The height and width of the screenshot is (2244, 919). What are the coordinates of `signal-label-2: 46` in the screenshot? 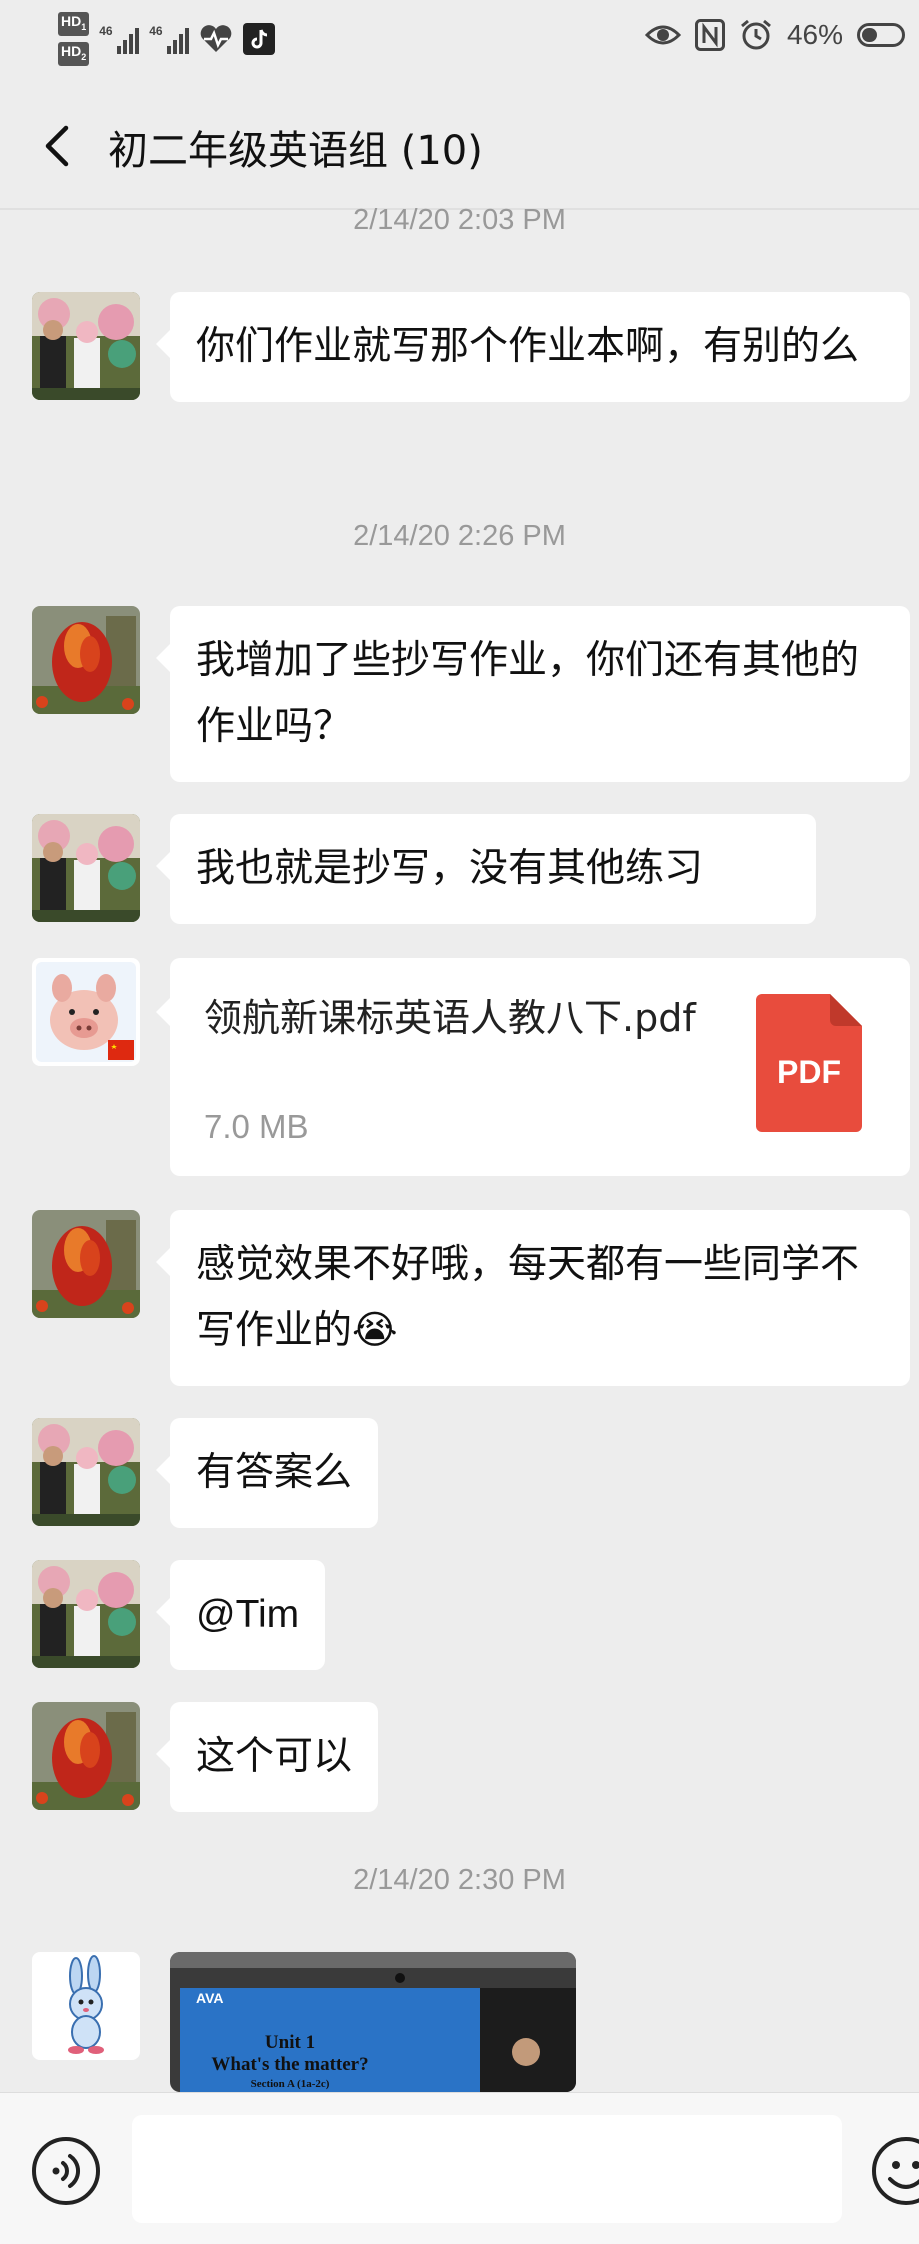 It's located at (156, 30).